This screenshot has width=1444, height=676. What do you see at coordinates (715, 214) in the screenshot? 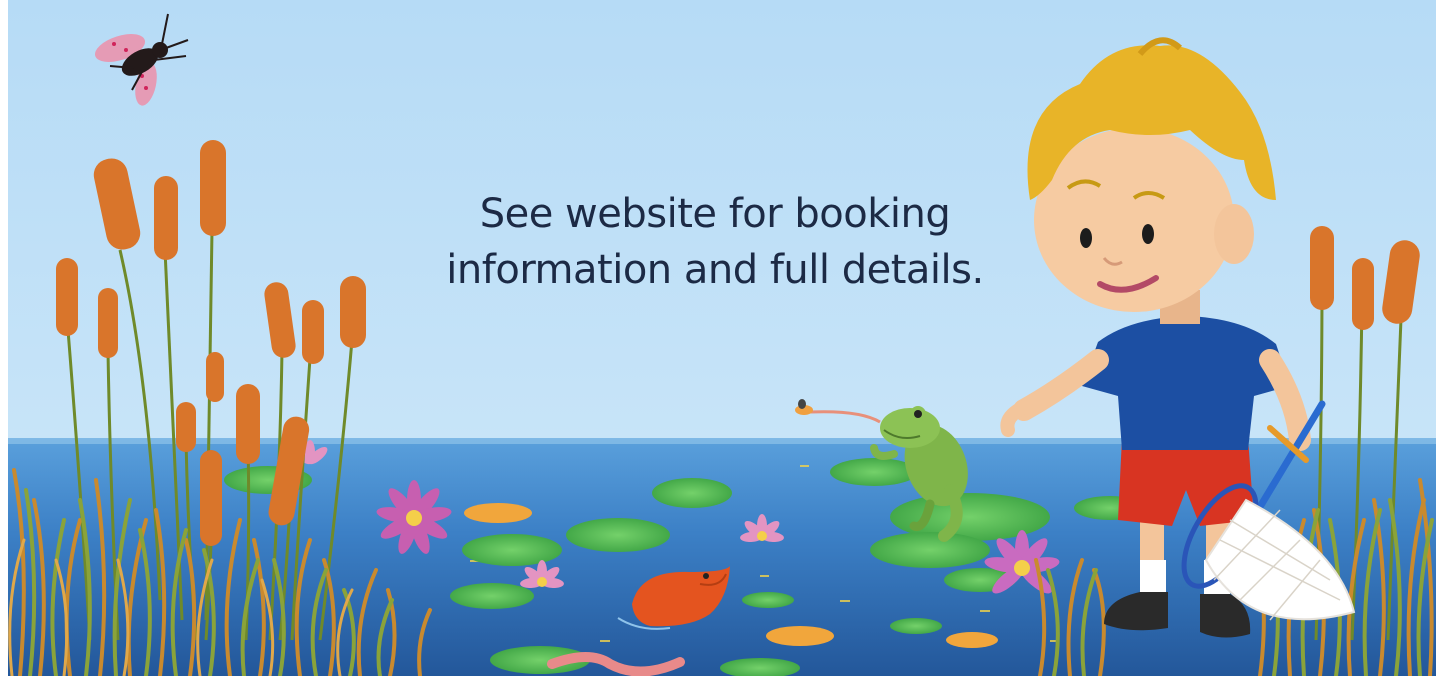
I see `booking-info-line-1: See website for booking` at bounding box center [715, 214].